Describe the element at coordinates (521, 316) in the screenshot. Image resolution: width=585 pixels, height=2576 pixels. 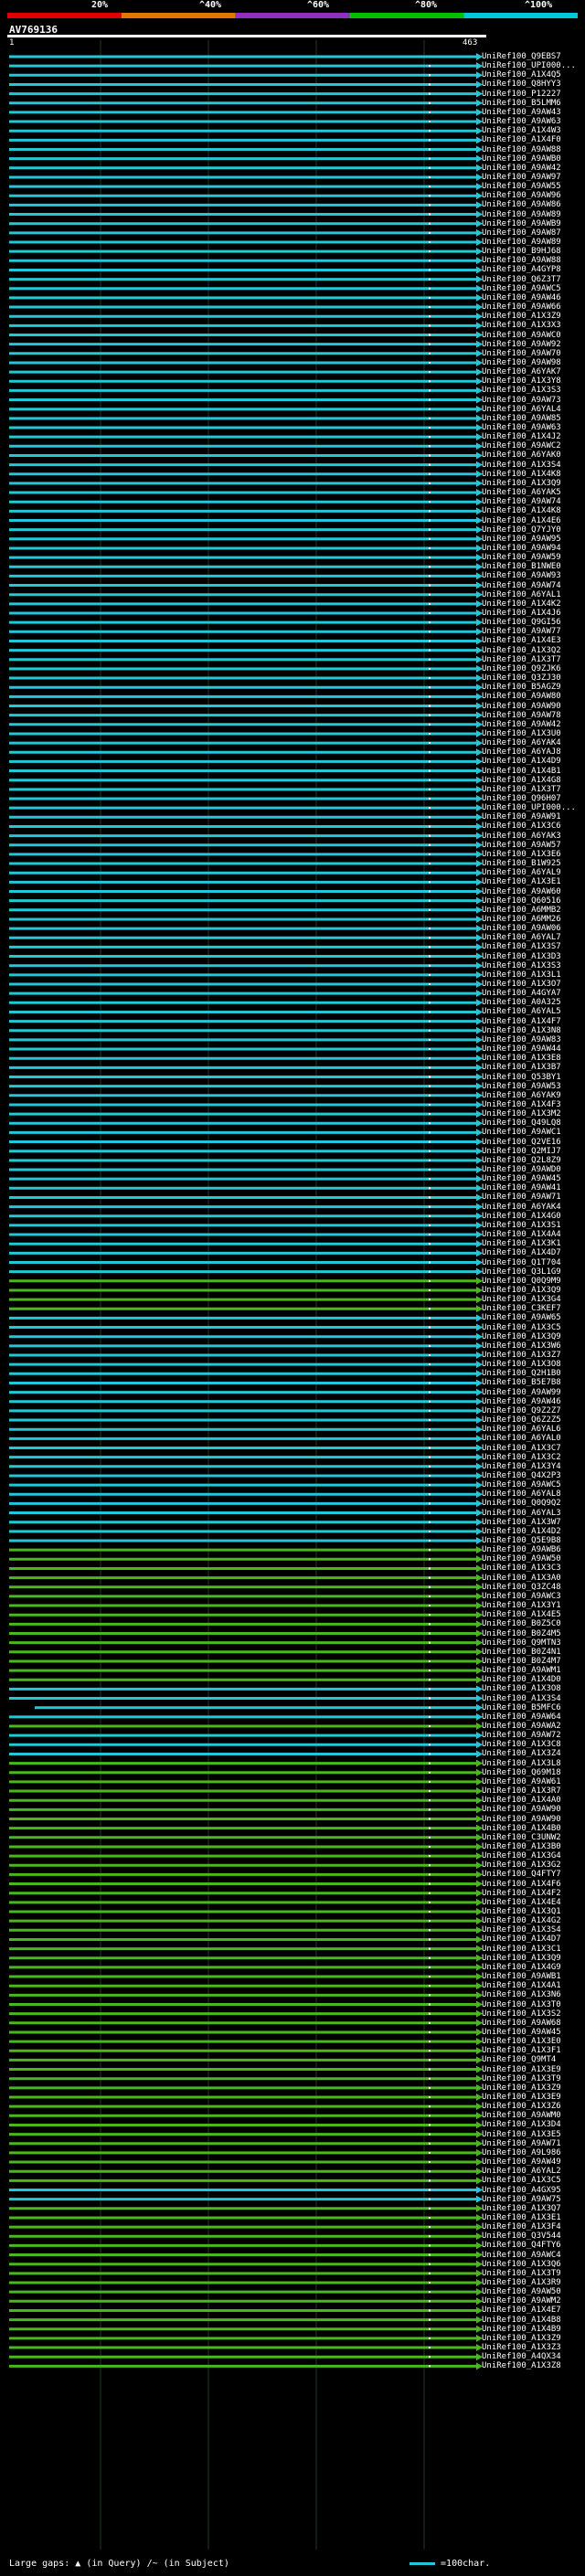
I see `hit-label: UniRef100_A1X3Z9` at that location.